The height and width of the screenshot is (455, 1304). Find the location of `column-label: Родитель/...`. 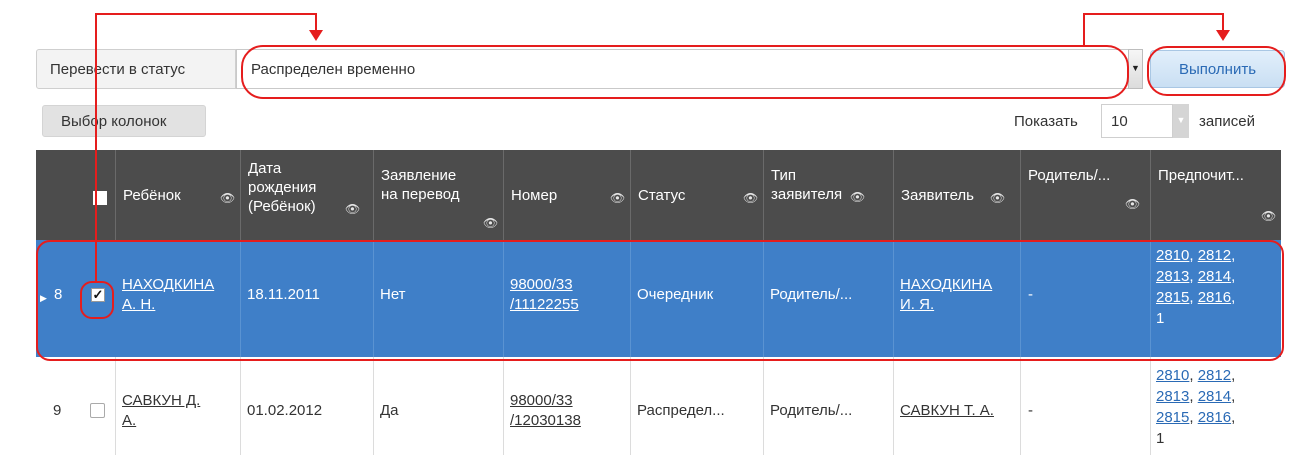

column-label: Родитель/... is located at coordinates (1069, 175).